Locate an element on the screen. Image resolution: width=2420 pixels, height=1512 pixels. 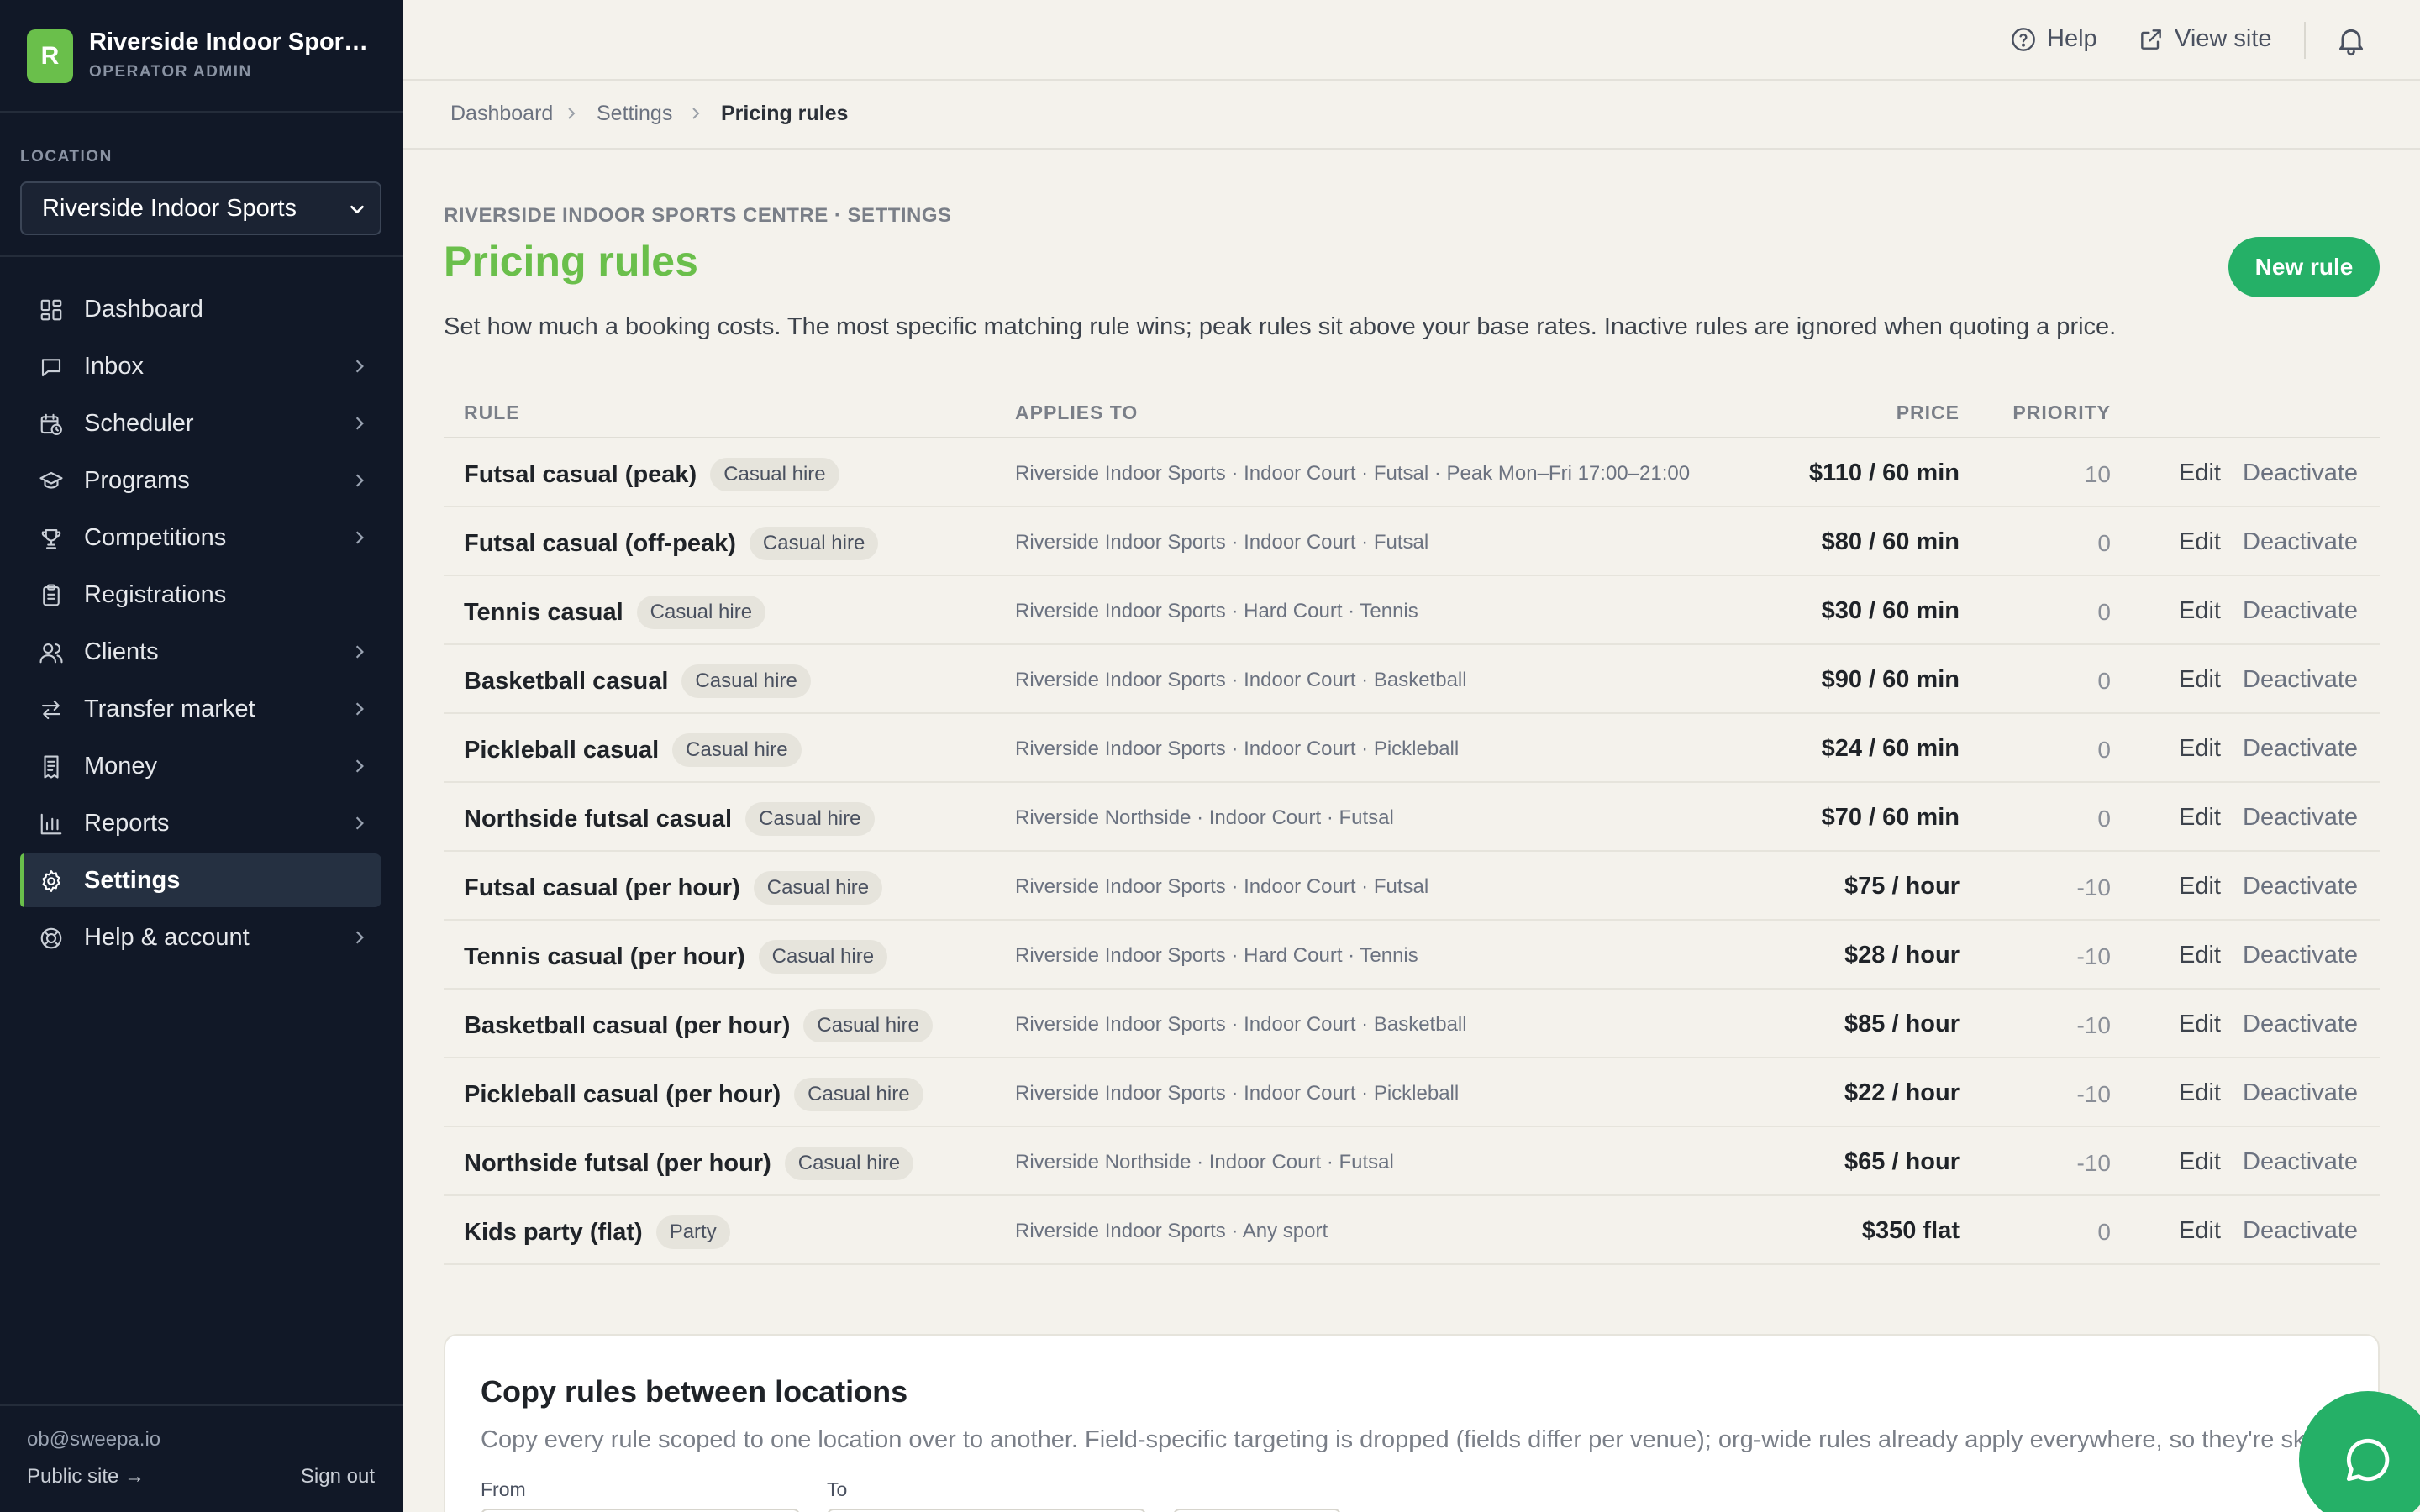
topbar-separator is located at coordinates (2305, 40).